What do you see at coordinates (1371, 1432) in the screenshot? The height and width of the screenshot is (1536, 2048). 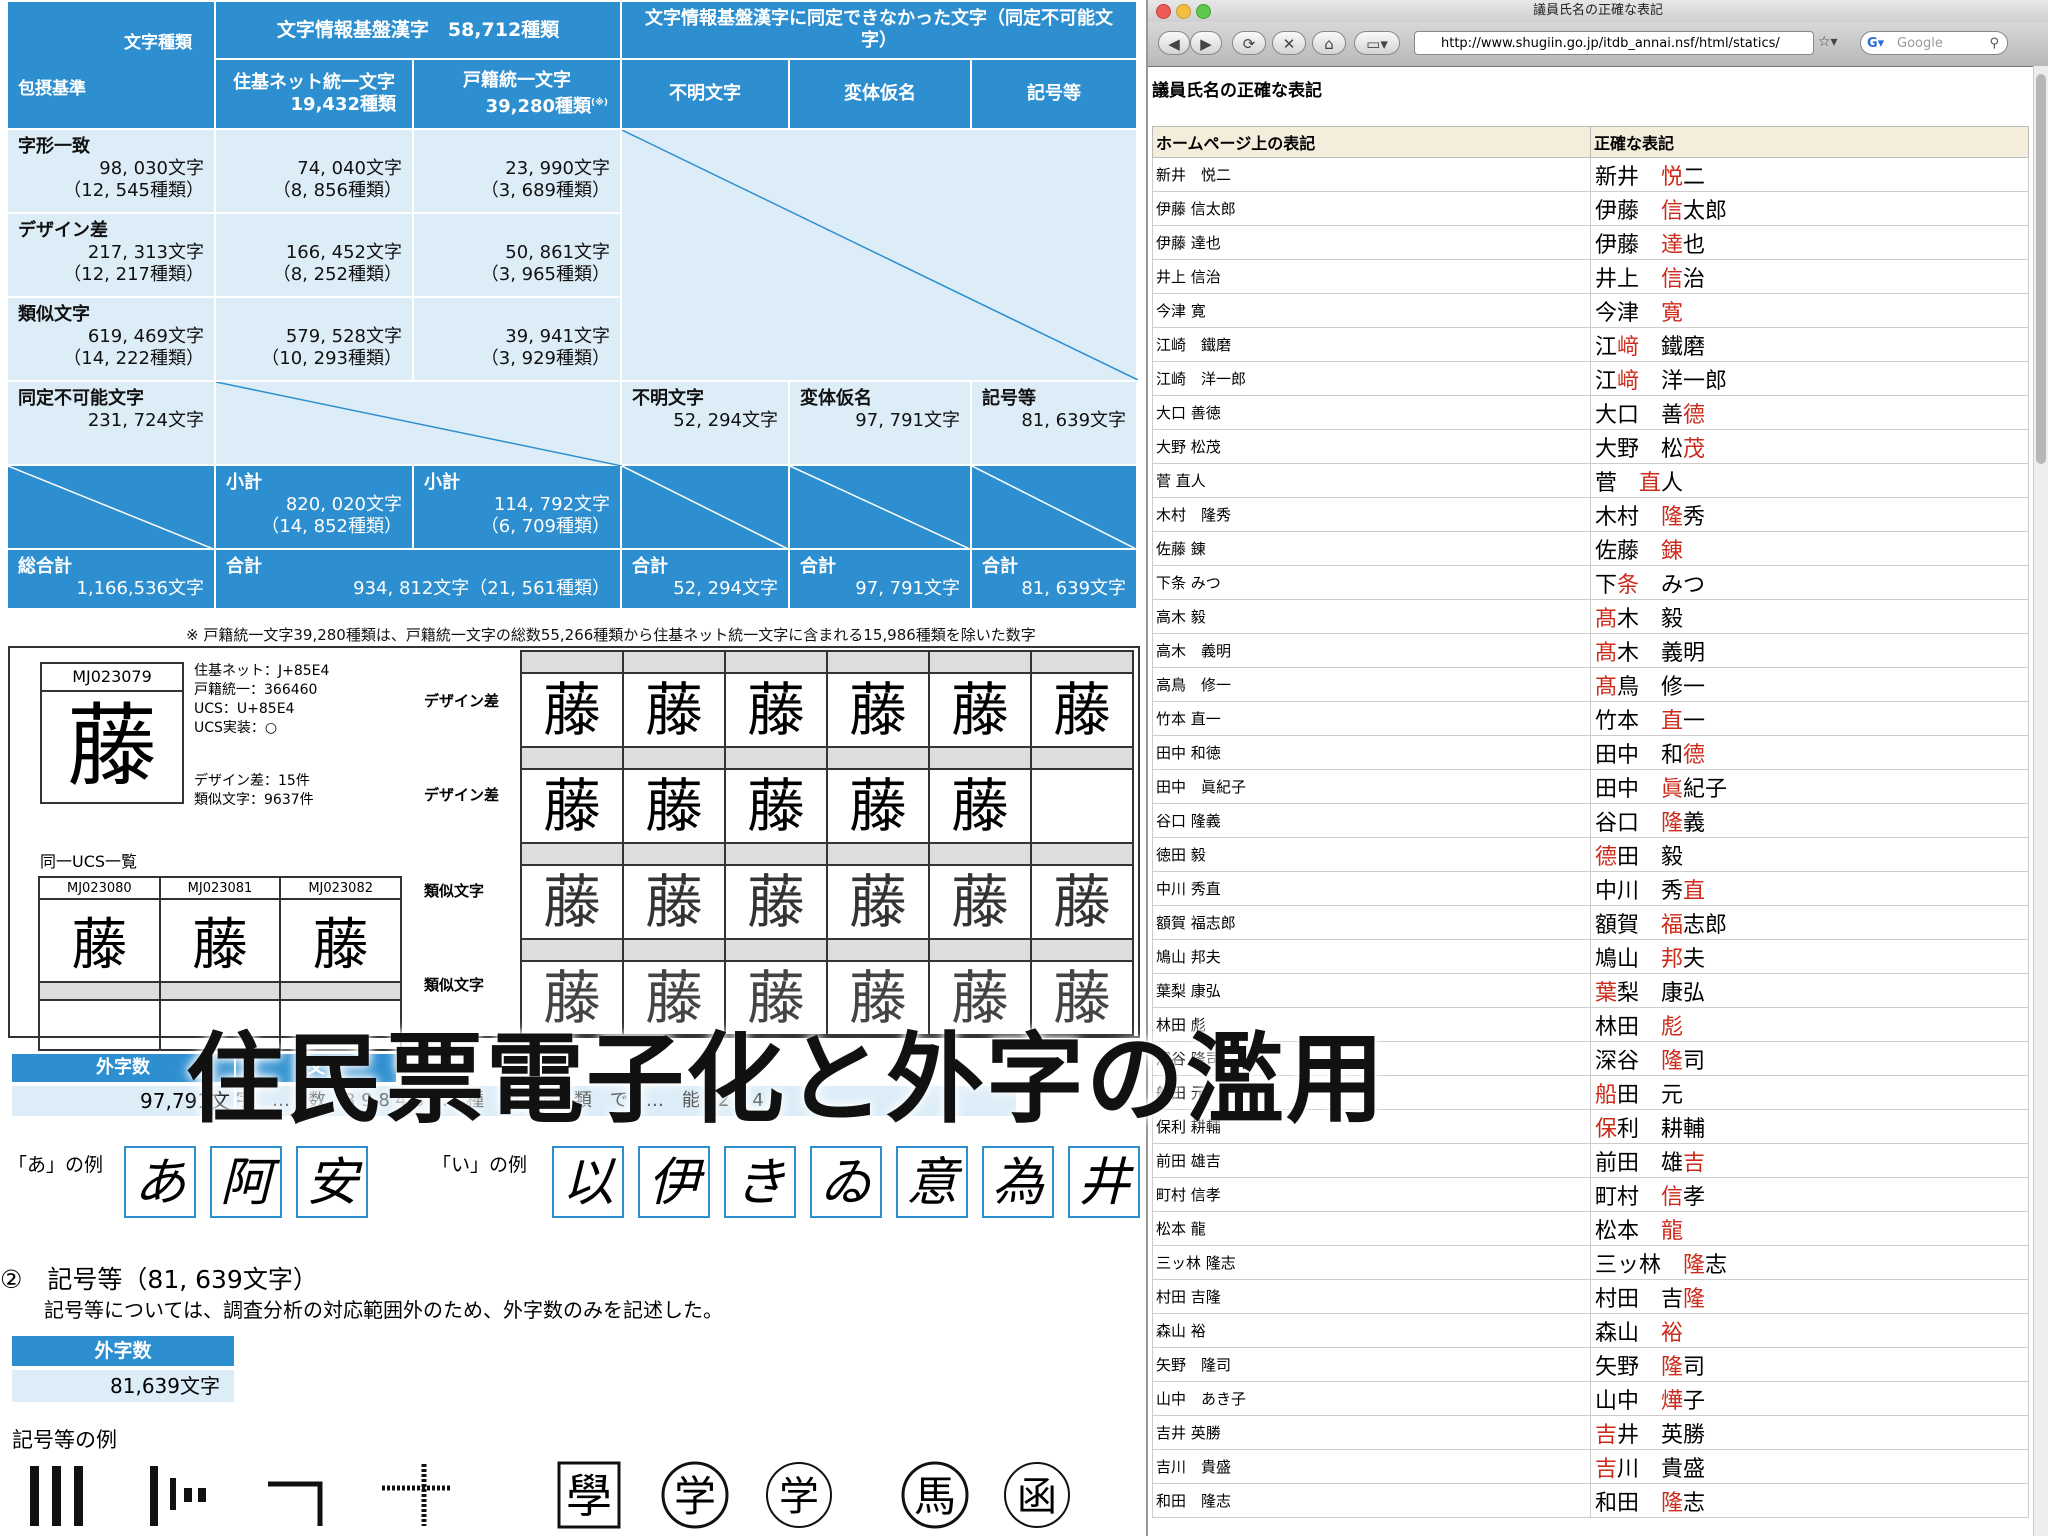 I see `homepage-name: 吉井 英勝` at bounding box center [1371, 1432].